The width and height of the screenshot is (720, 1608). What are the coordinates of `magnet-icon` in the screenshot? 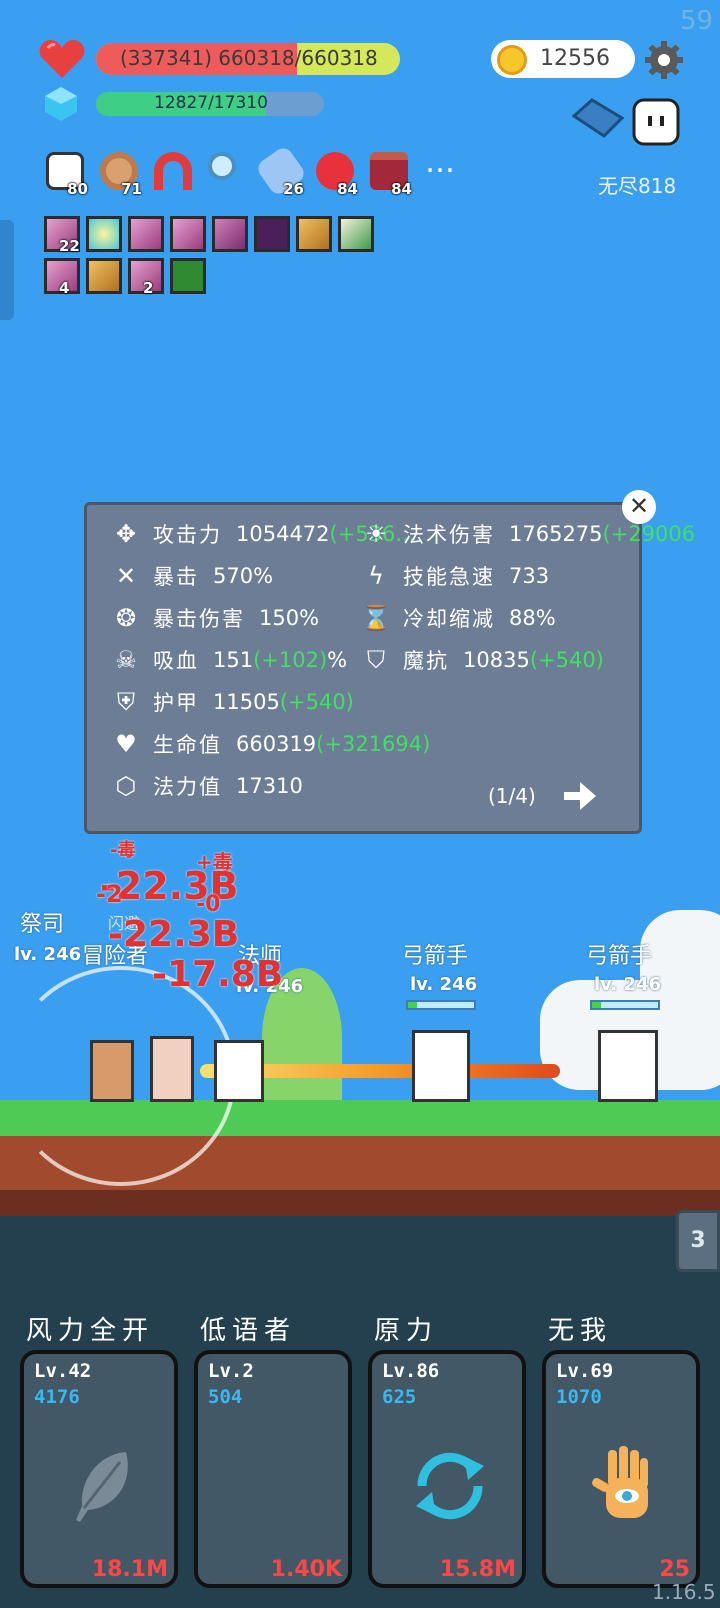 It's located at (173, 171).